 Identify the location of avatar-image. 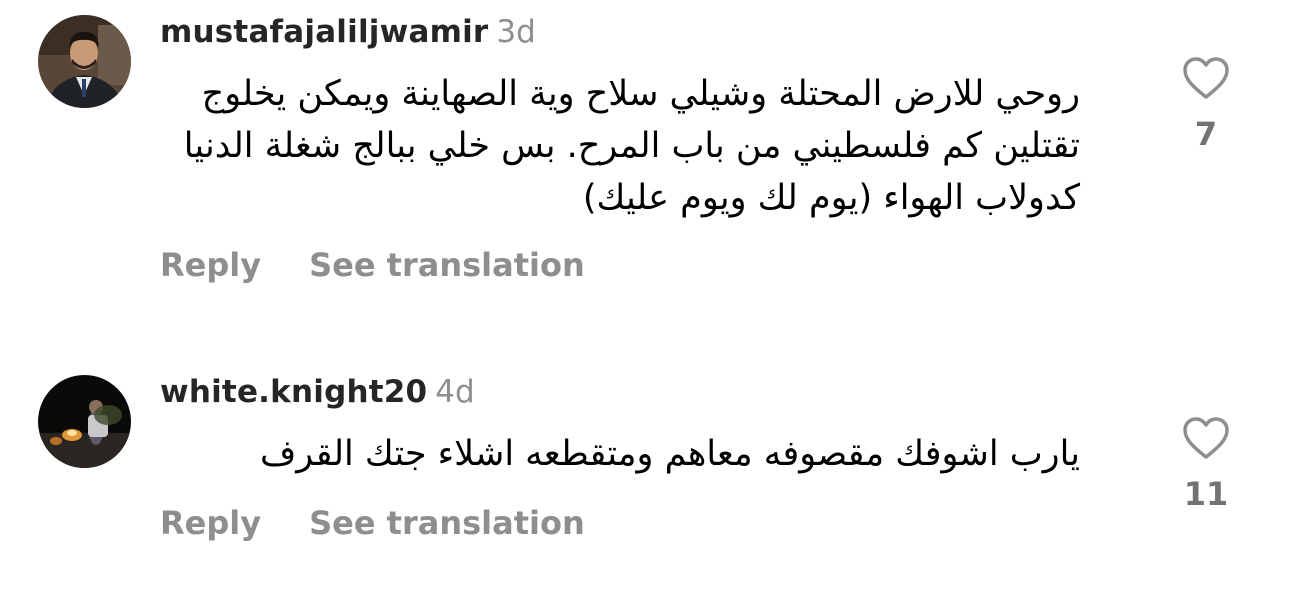
(84, 421).